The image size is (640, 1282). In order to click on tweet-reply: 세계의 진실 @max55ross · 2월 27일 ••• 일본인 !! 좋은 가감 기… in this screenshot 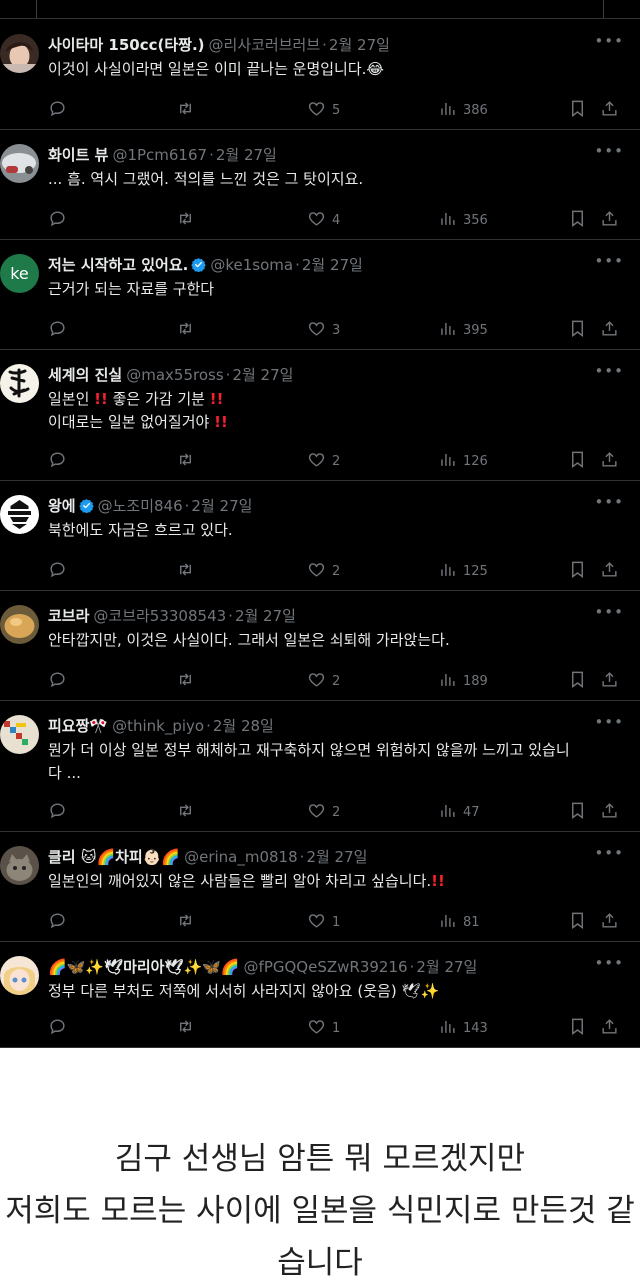, I will do `click(320, 415)`.